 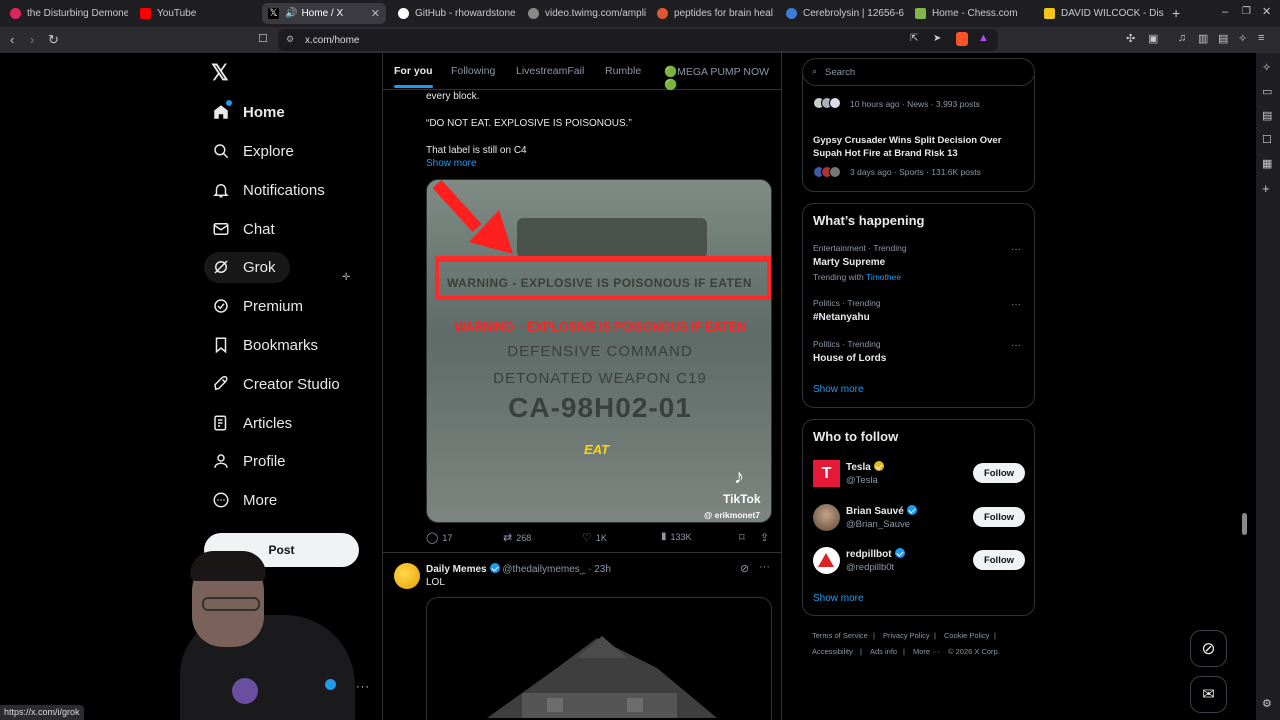 What do you see at coordinates (744, 568) in the screenshot?
I see `grok-icon: ⊘` at bounding box center [744, 568].